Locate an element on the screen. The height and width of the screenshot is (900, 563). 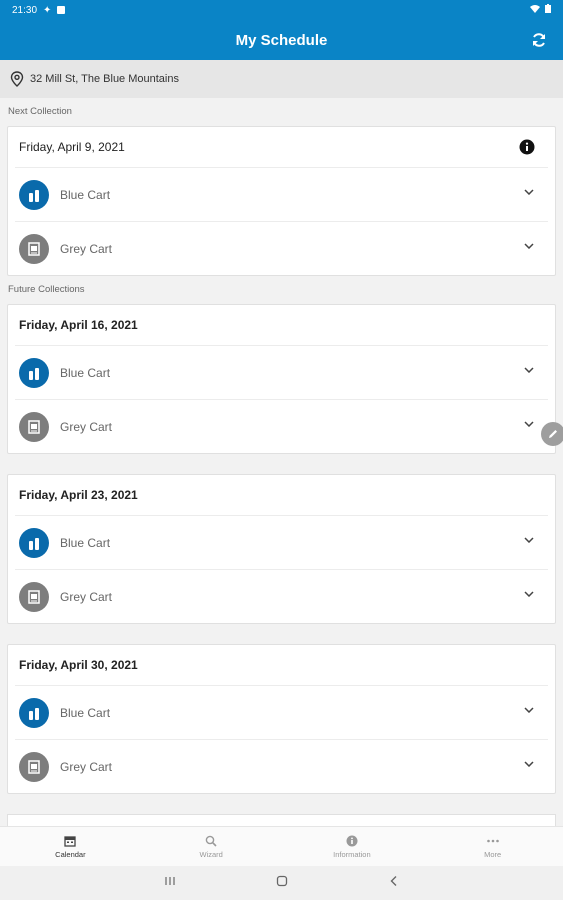
home-icon is located at coordinates (281, 881).